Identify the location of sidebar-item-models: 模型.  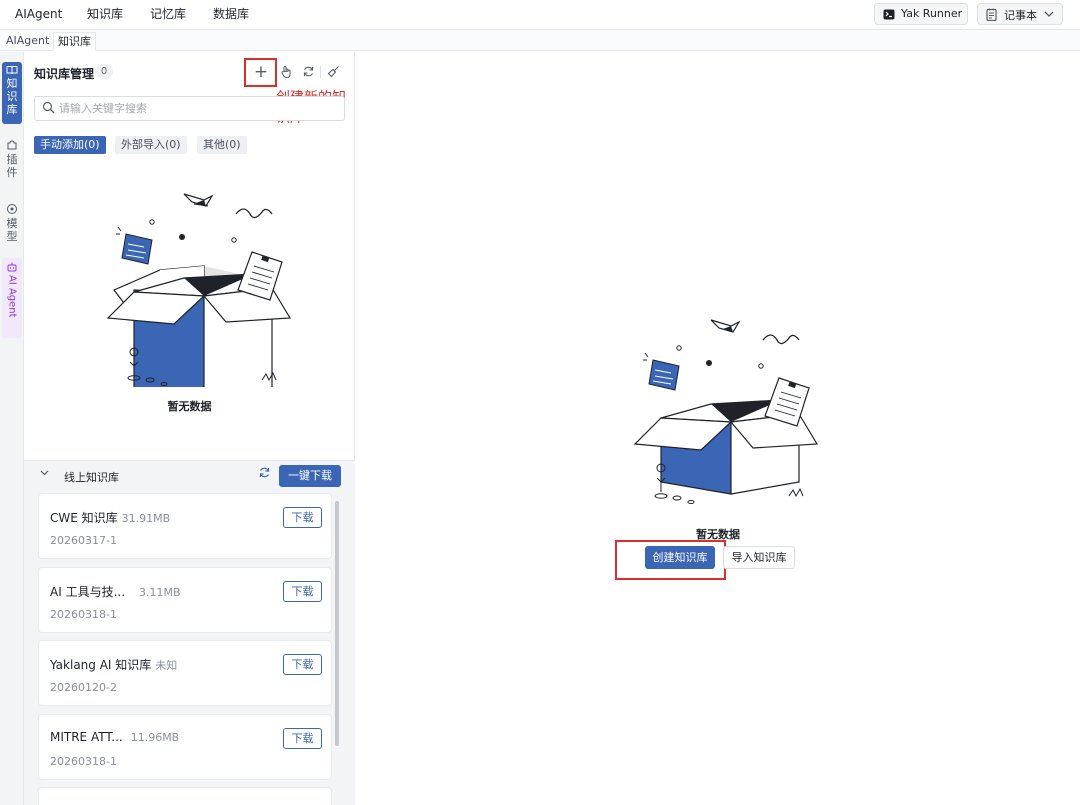
(12, 224).